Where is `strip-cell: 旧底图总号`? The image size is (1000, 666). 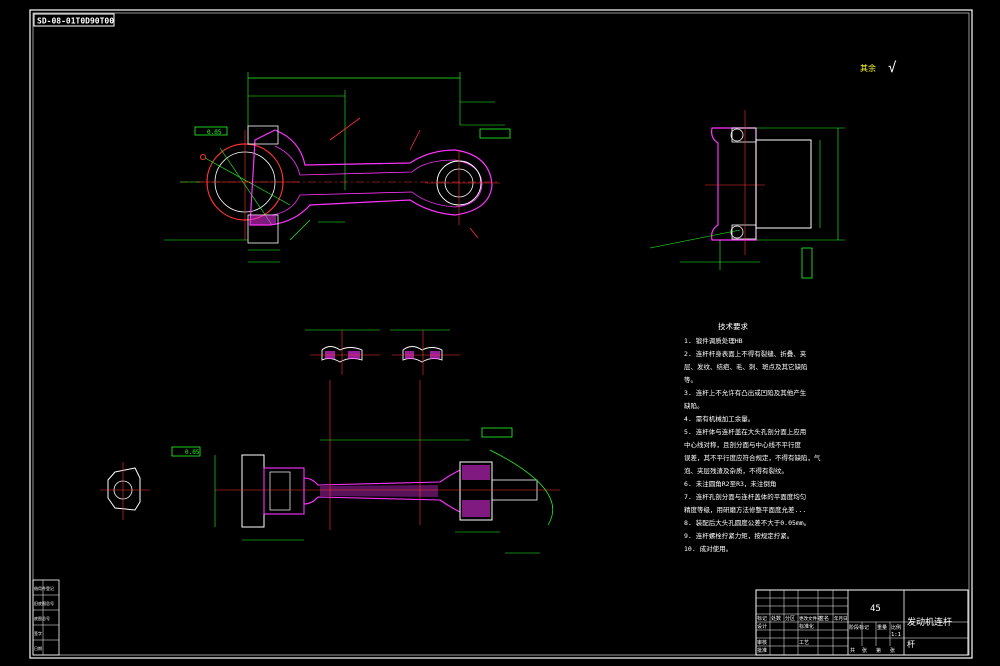
strip-cell: 旧底图总号 is located at coordinates (44, 603).